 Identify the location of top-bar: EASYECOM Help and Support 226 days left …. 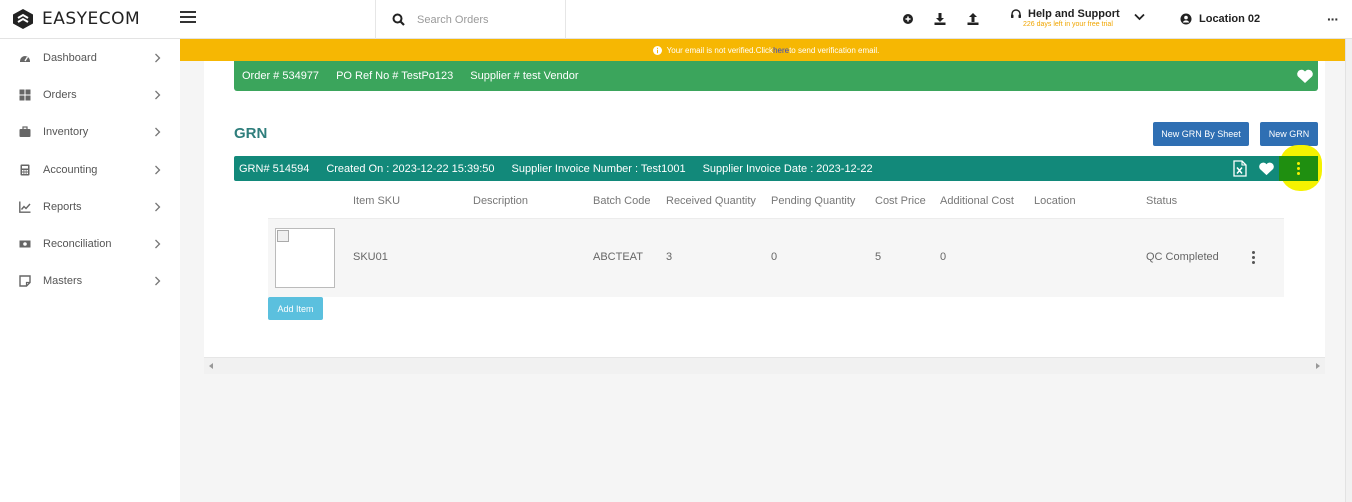
(676, 19).